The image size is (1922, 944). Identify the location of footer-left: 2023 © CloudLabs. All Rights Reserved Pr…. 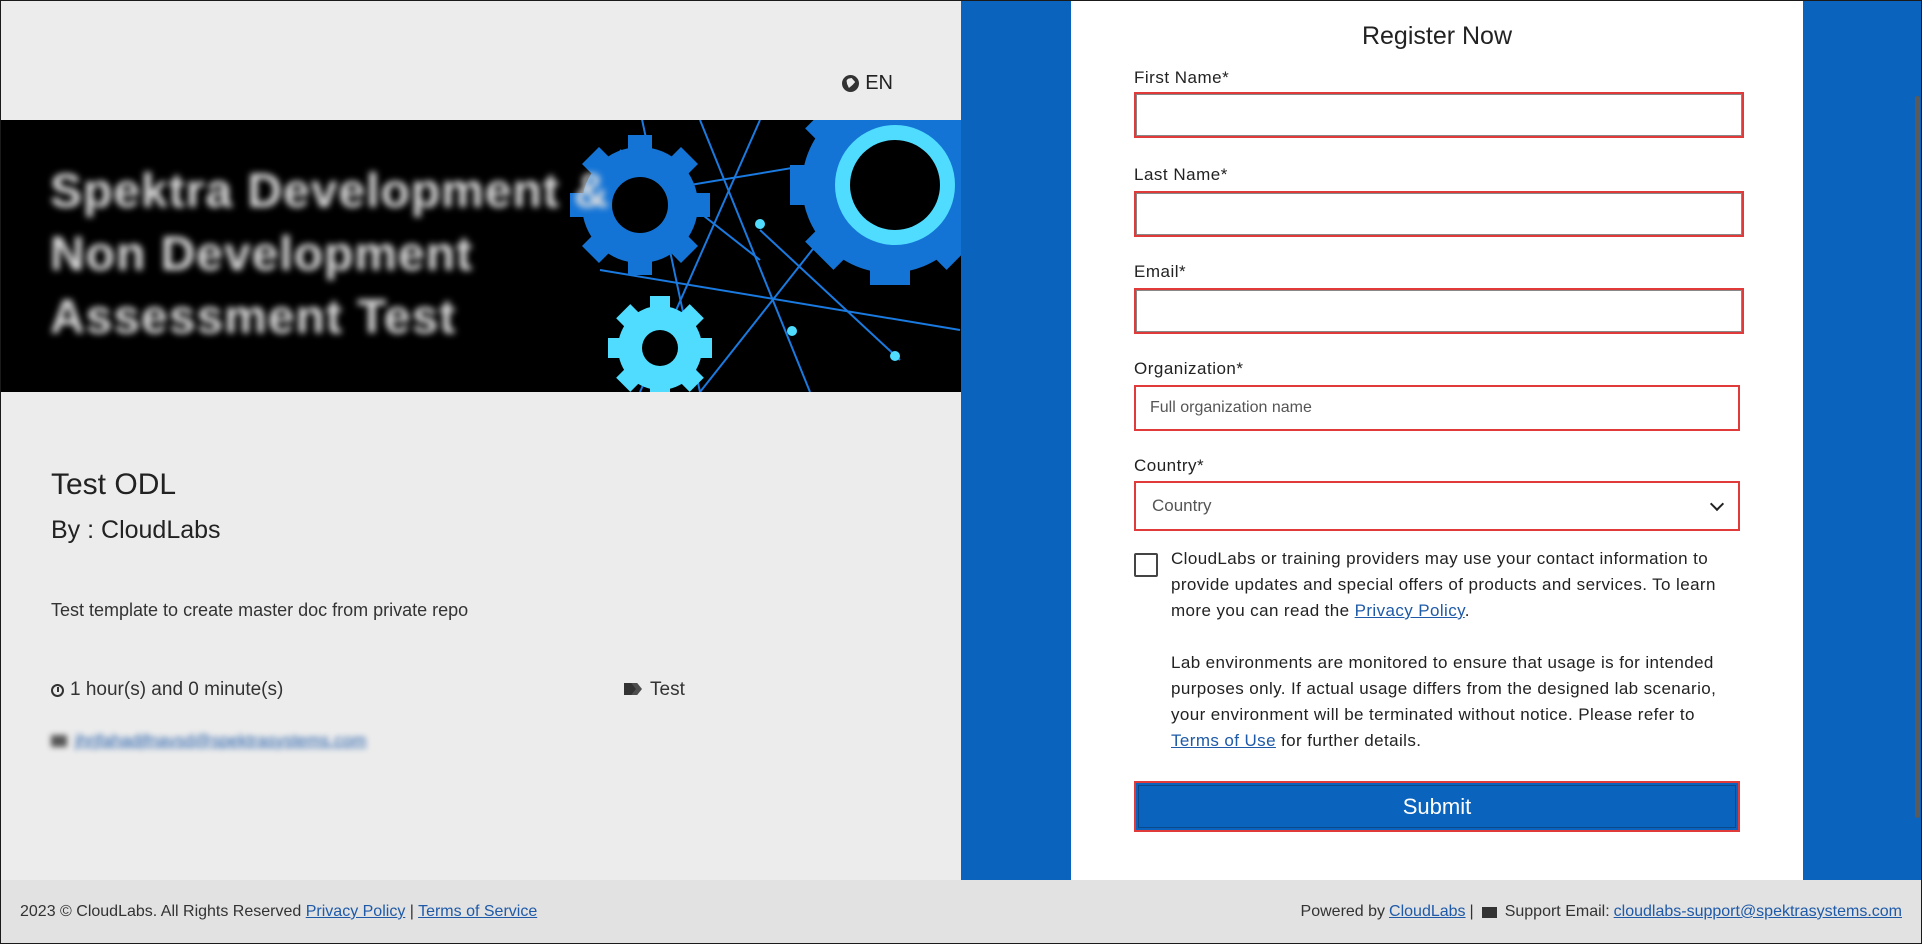
(278, 912).